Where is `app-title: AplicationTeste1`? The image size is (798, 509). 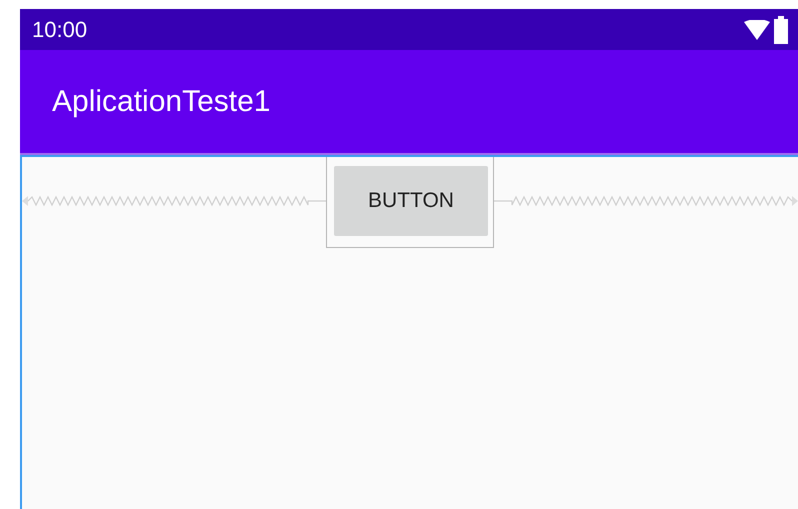
app-title: AplicationTeste1 is located at coordinates (161, 102).